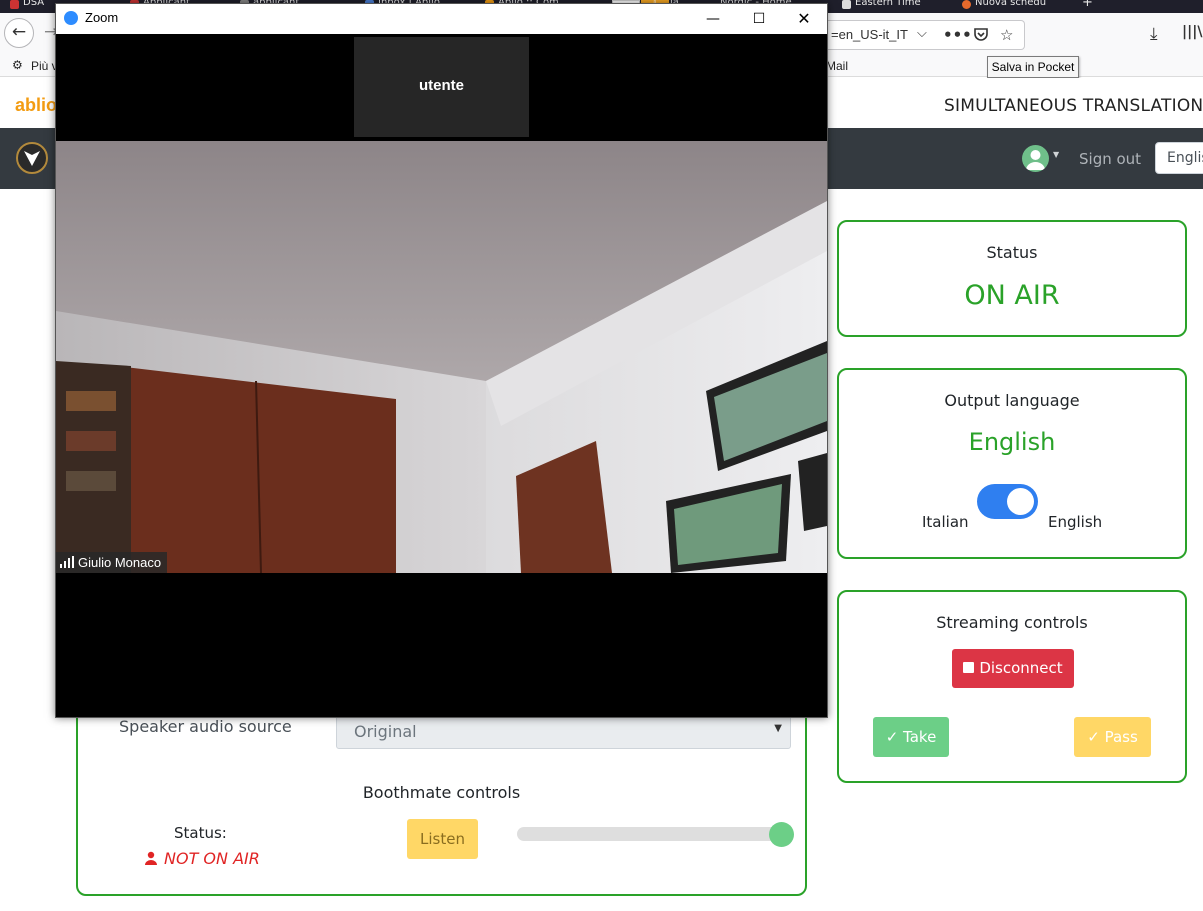  I want to click on volume-slider, so click(655, 834).